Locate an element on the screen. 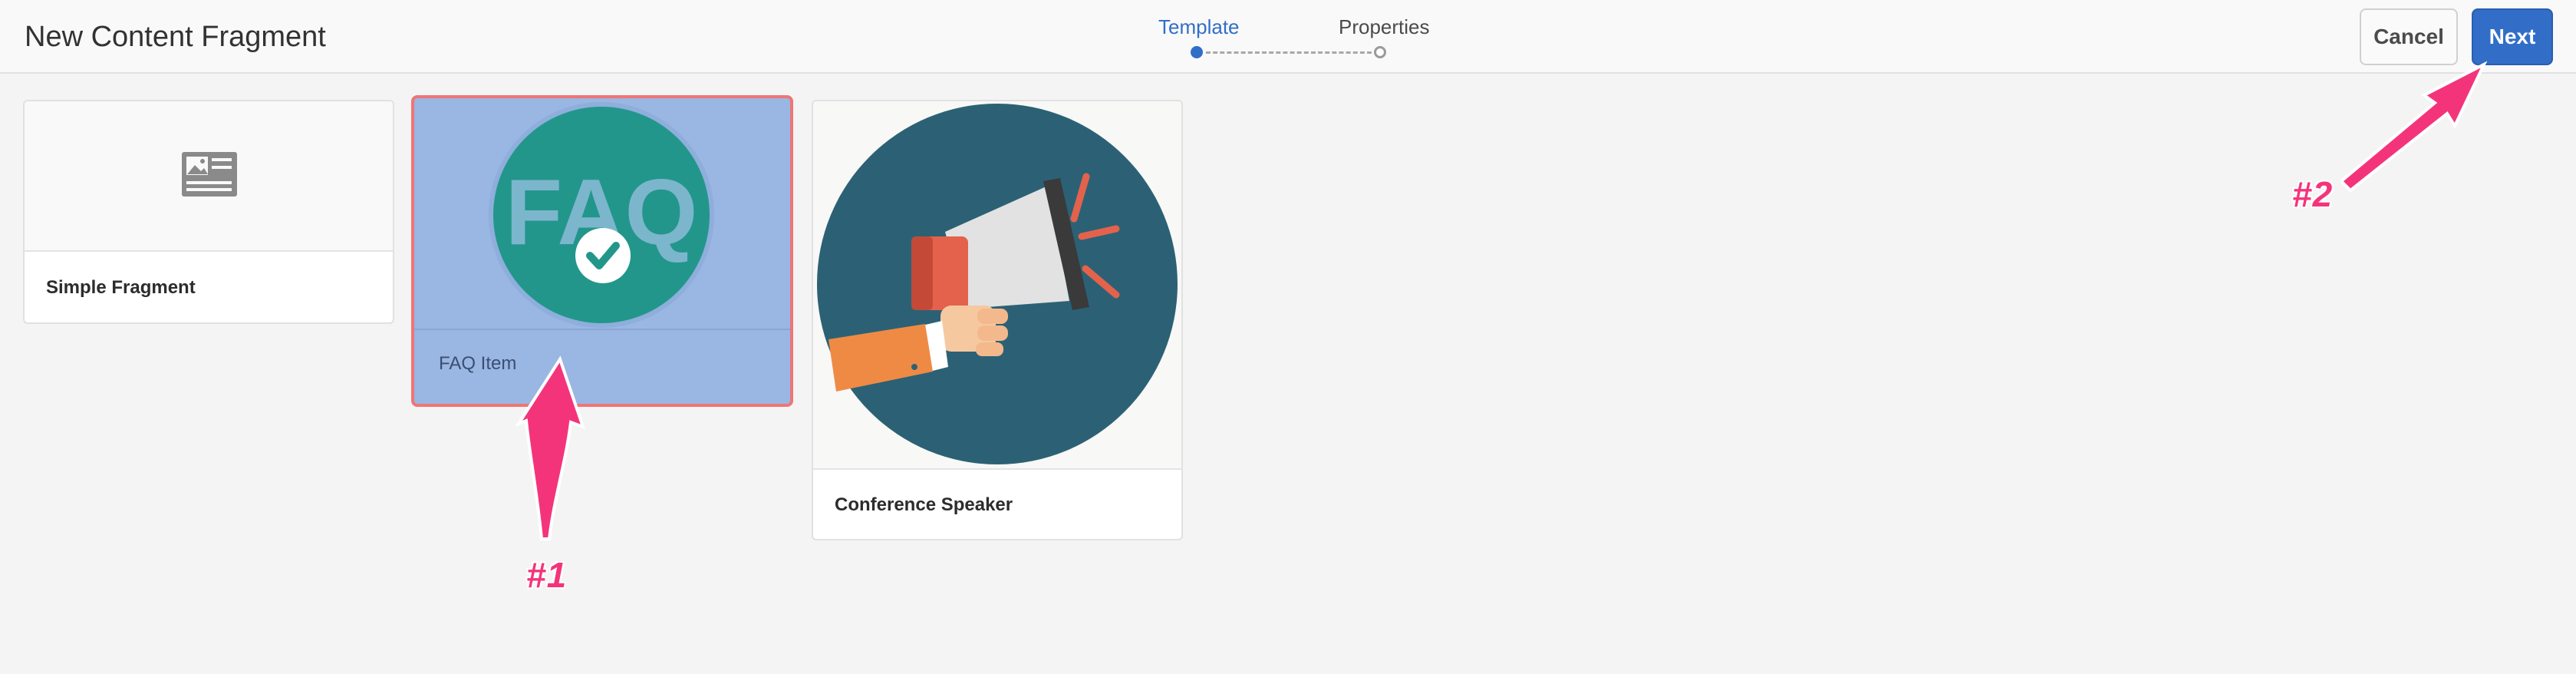 Image resolution: width=2576 pixels, height=674 pixels. step-properties-label: Properties is located at coordinates (1384, 27).